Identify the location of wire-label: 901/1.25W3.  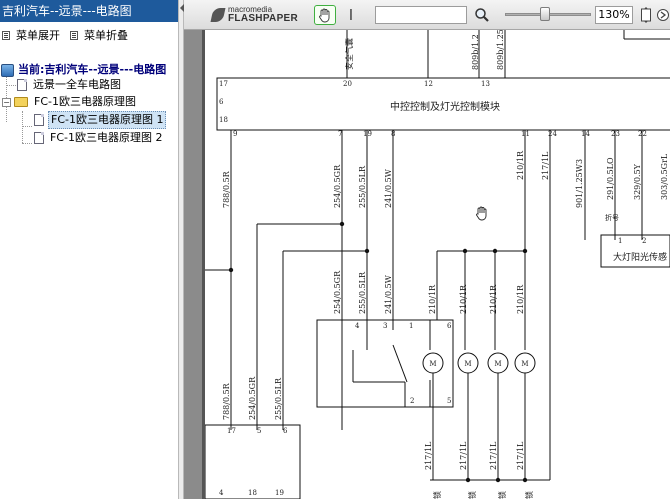
(579, 183).